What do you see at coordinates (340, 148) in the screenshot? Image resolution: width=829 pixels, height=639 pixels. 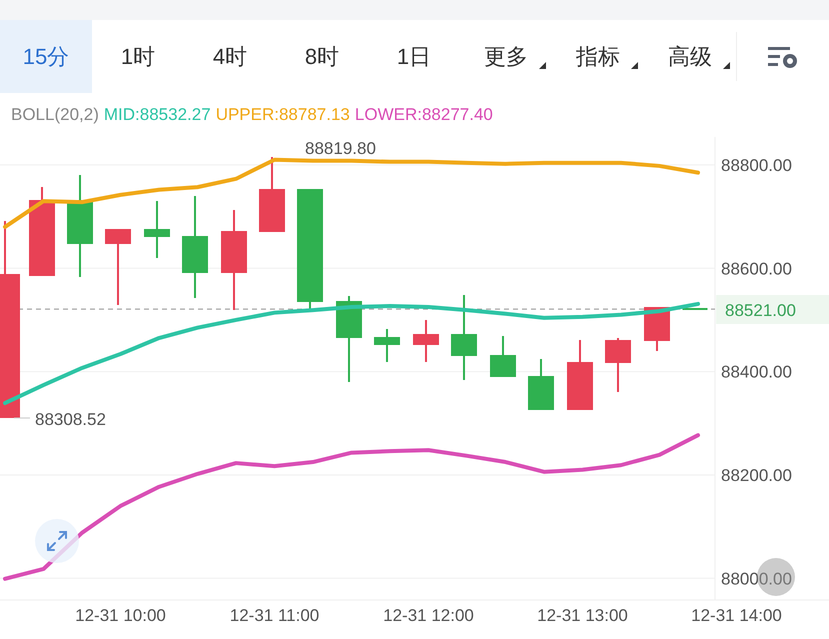 I see `high-price-label: 88819.80` at bounding box center [340, 148].